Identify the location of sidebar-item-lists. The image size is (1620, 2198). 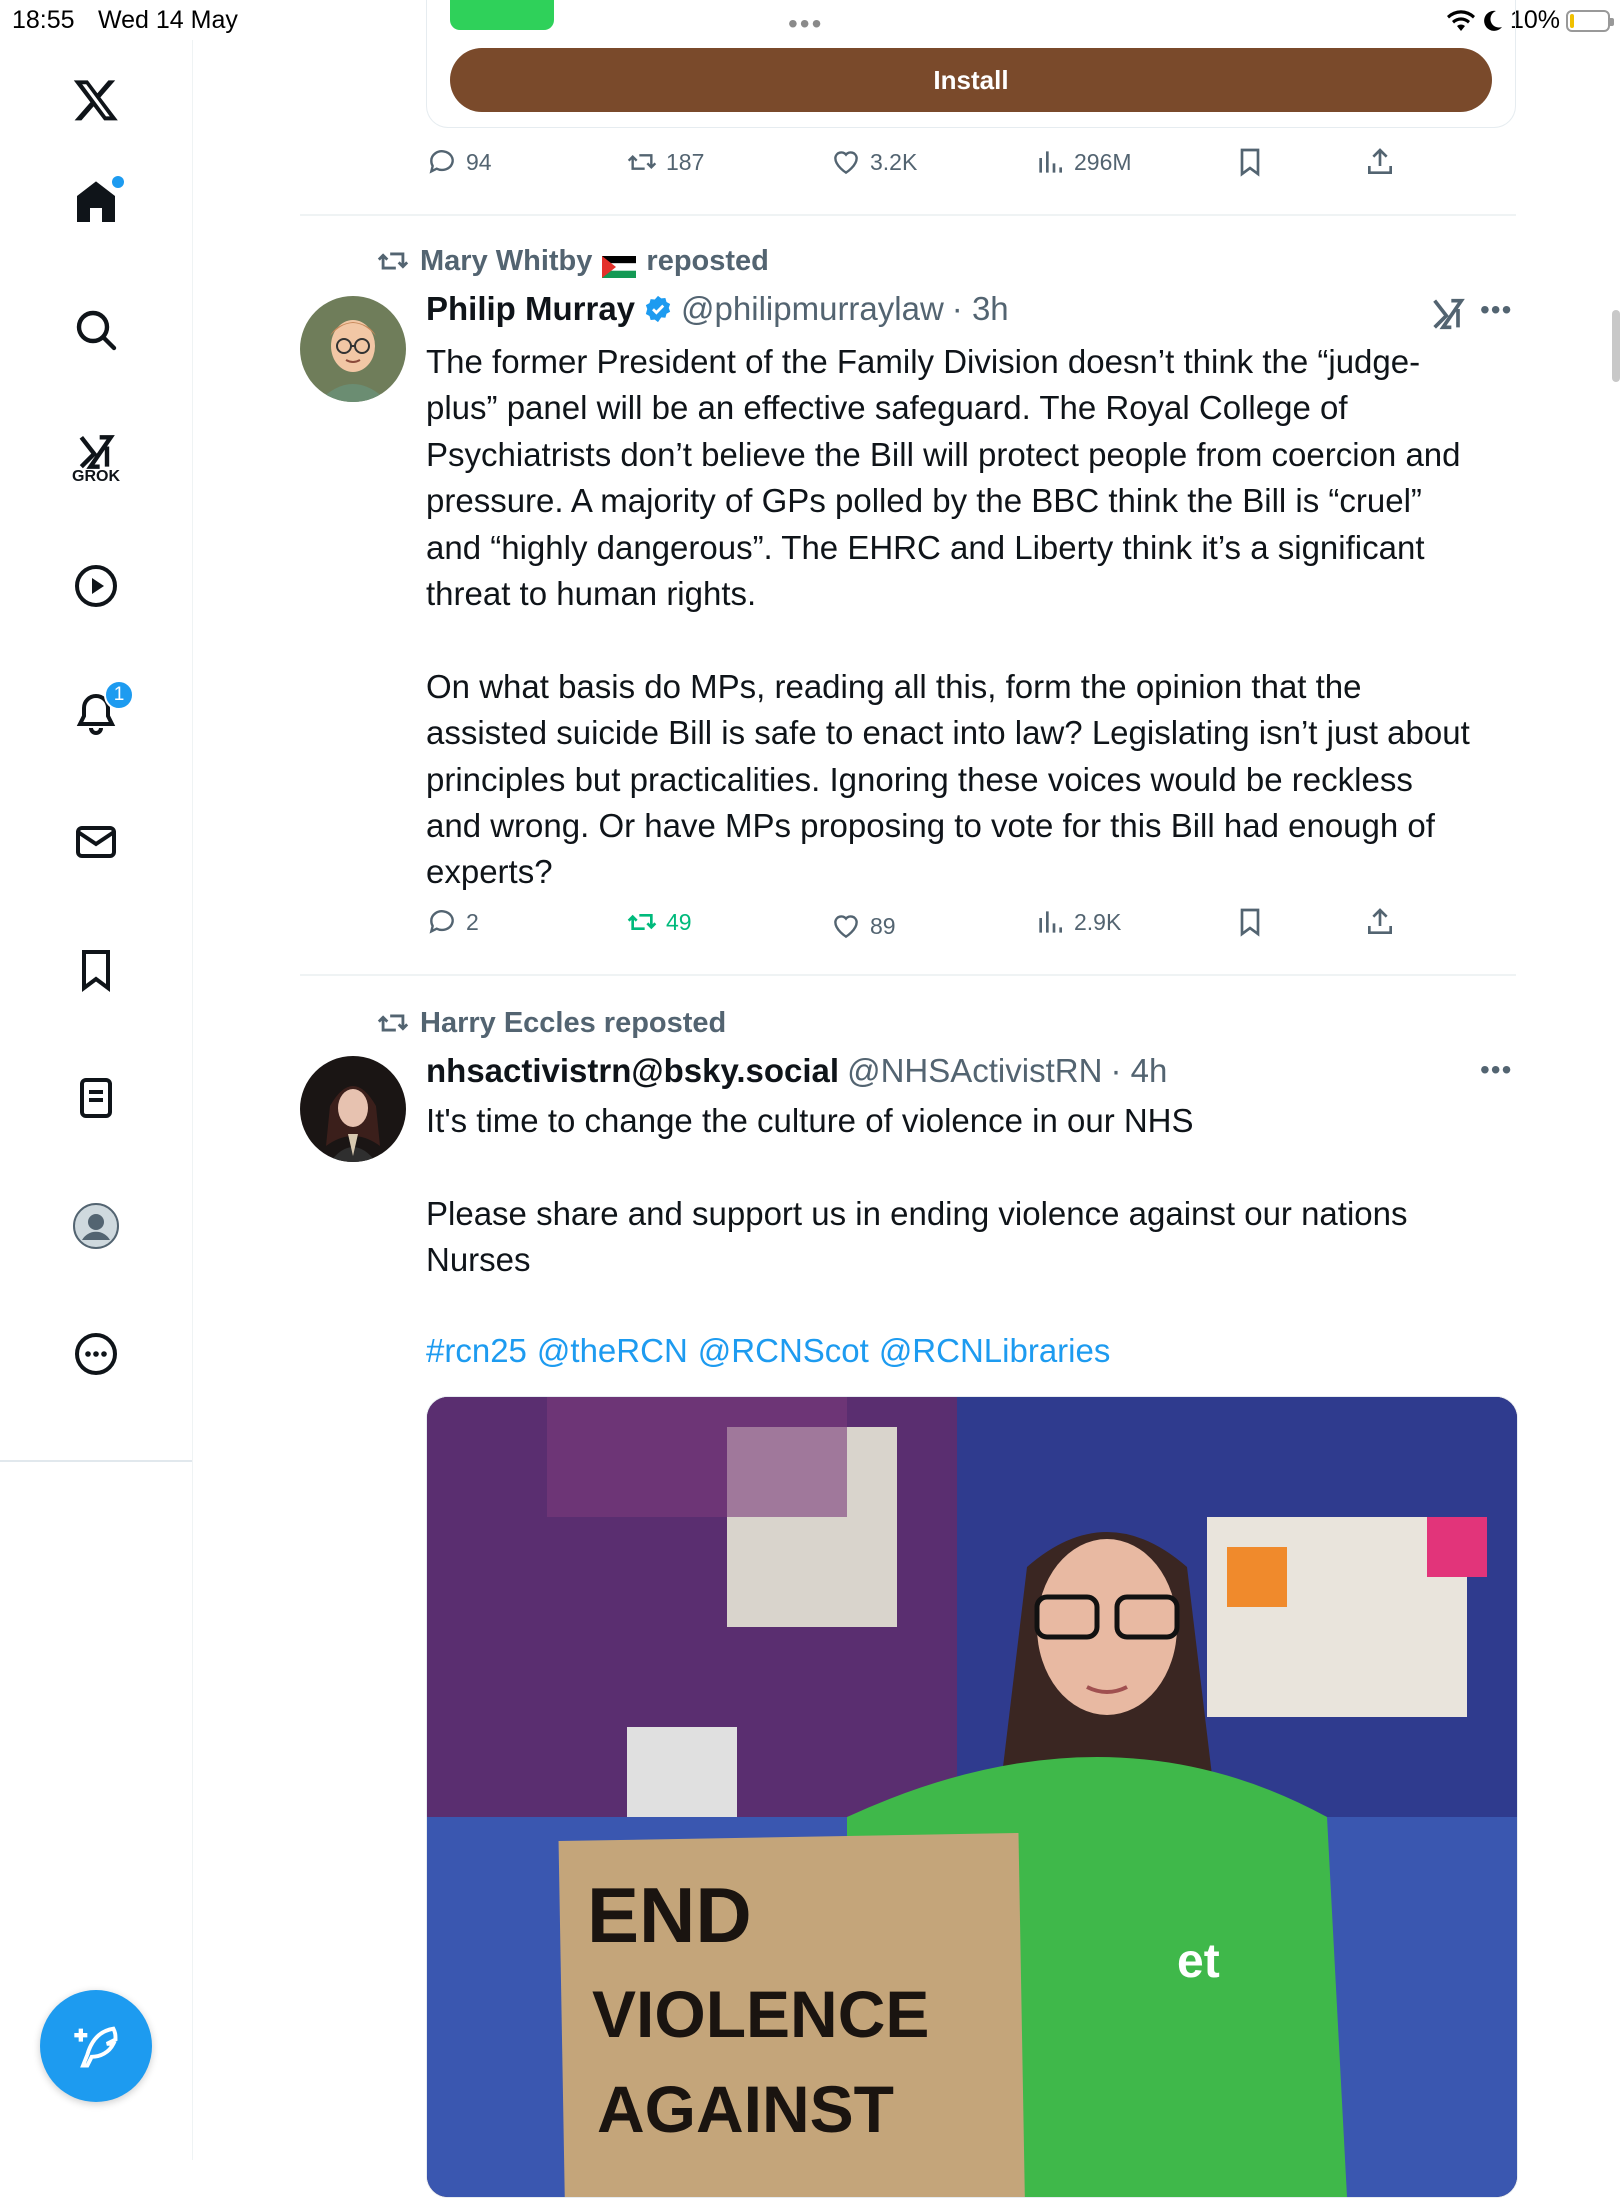
(96, 1098).